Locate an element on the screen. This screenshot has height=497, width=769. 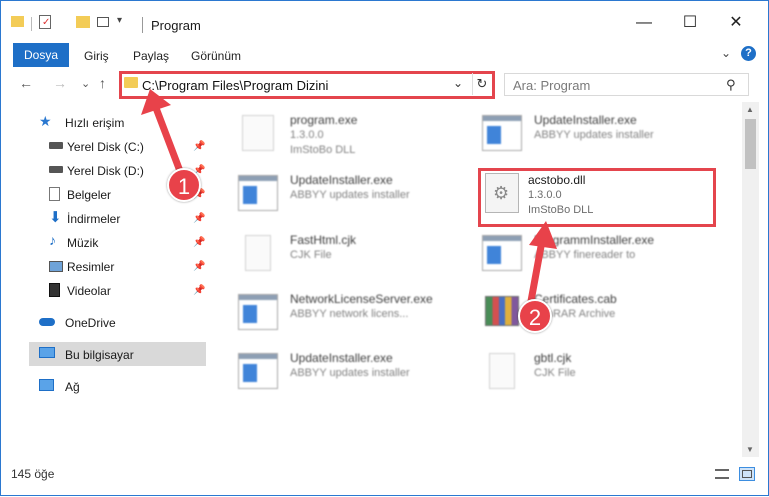
toolbar-separator is located at coordinates (31, 24).